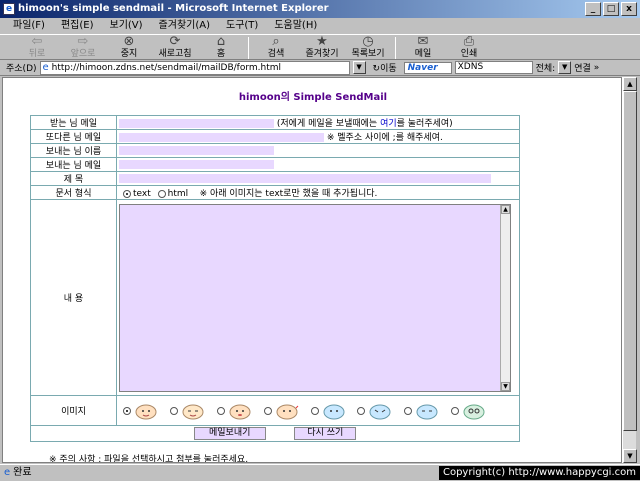 The height and width of the screenshot is (481, 640). Describe the element at coordinates (73, 136) in the screenshot. I see `other-mail-label: 또다른 님 메일` at that location.